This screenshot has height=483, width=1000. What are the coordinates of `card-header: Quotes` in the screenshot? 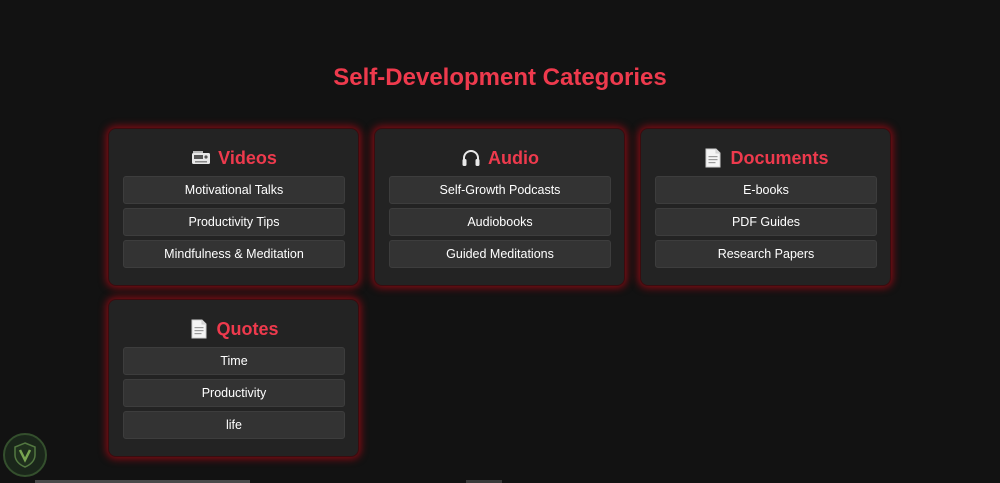 It's located at (233, 329).